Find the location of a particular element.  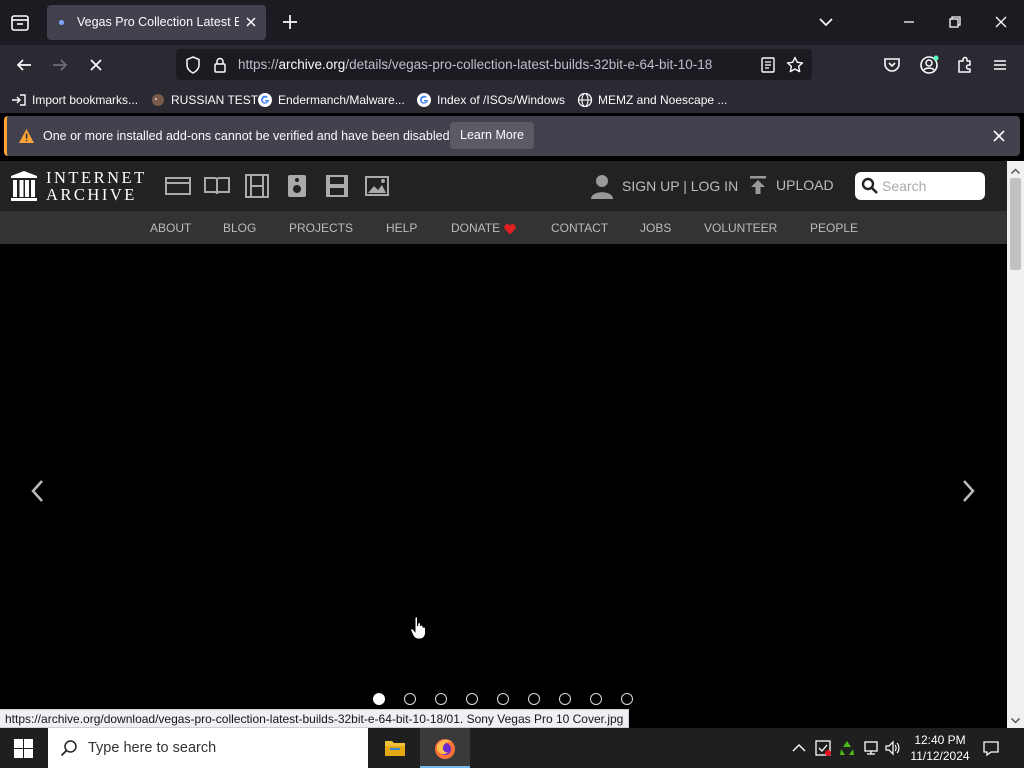

hamburger-menu-icon is located at coordinates (1000, 65).